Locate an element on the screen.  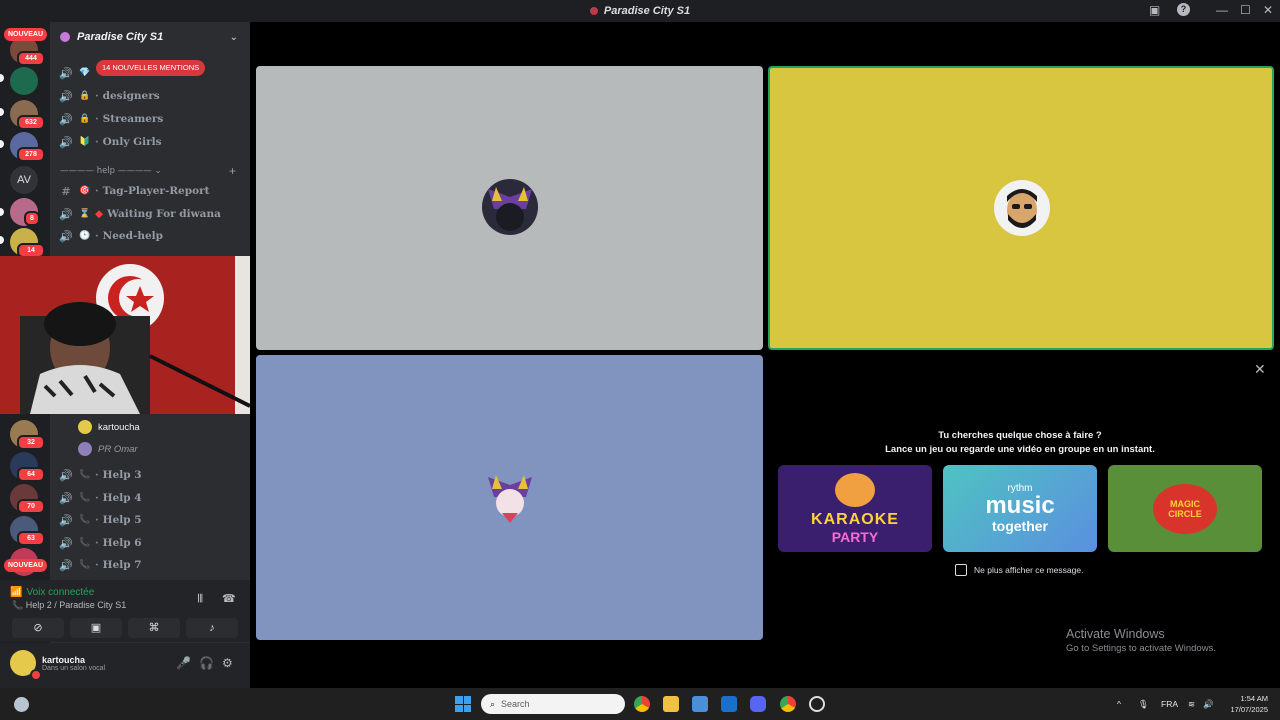
mention-count-badge: 8 is located at coordinates (32, 218).